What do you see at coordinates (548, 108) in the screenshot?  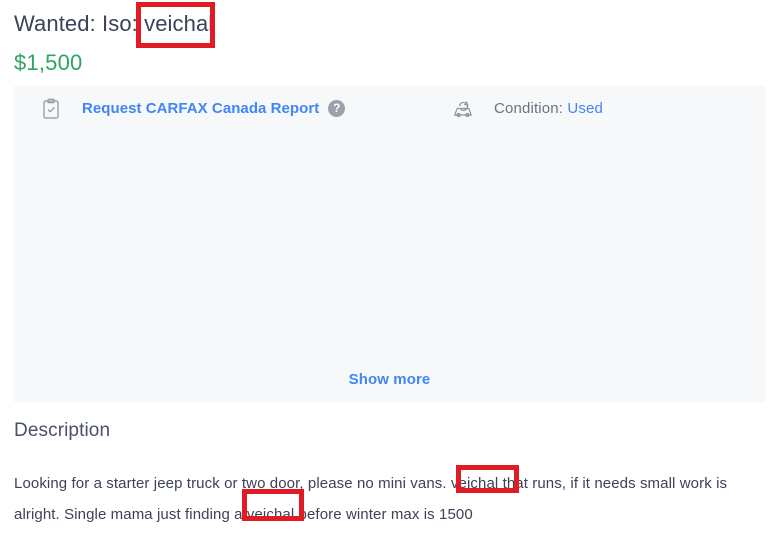 I see `spec-label: Condition: Used` at bounding box center [548, 108].